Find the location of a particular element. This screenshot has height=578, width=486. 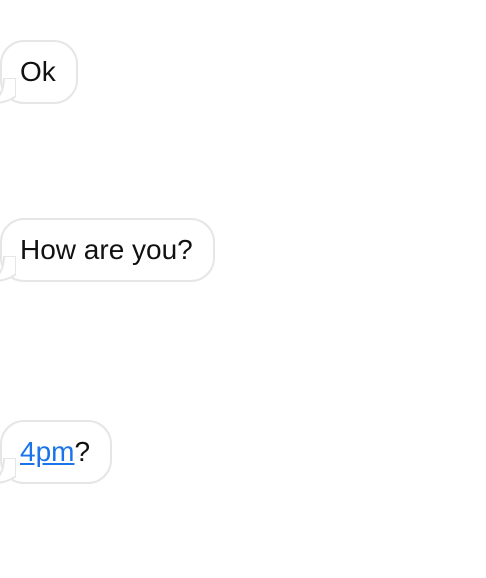

message-bubble: Ok is located at coordinates (39, 72).